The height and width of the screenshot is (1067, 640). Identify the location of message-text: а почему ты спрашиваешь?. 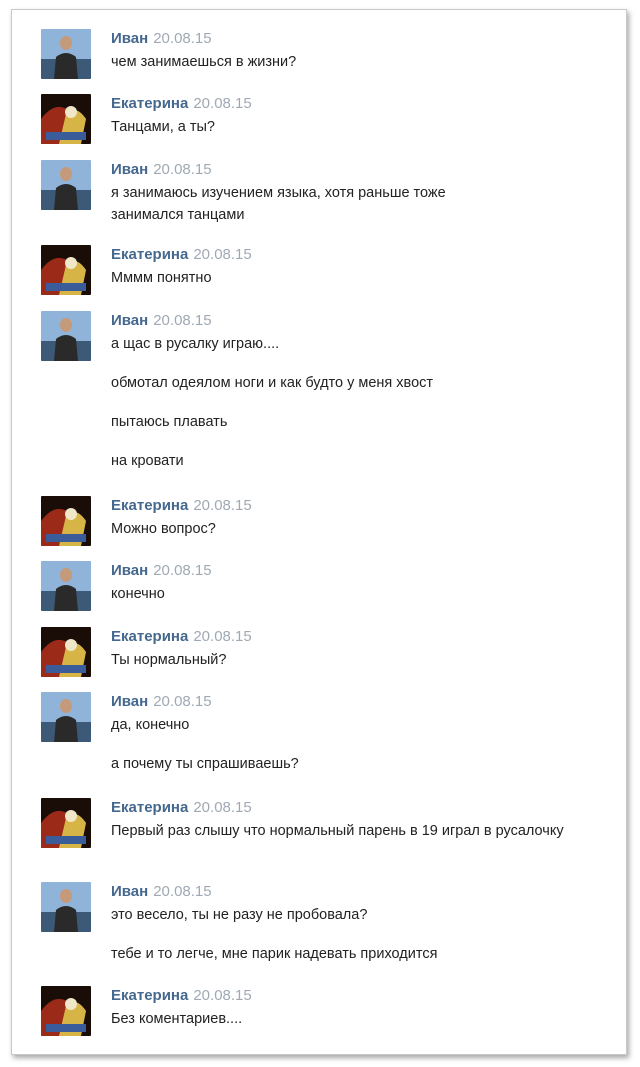
(205, 764).